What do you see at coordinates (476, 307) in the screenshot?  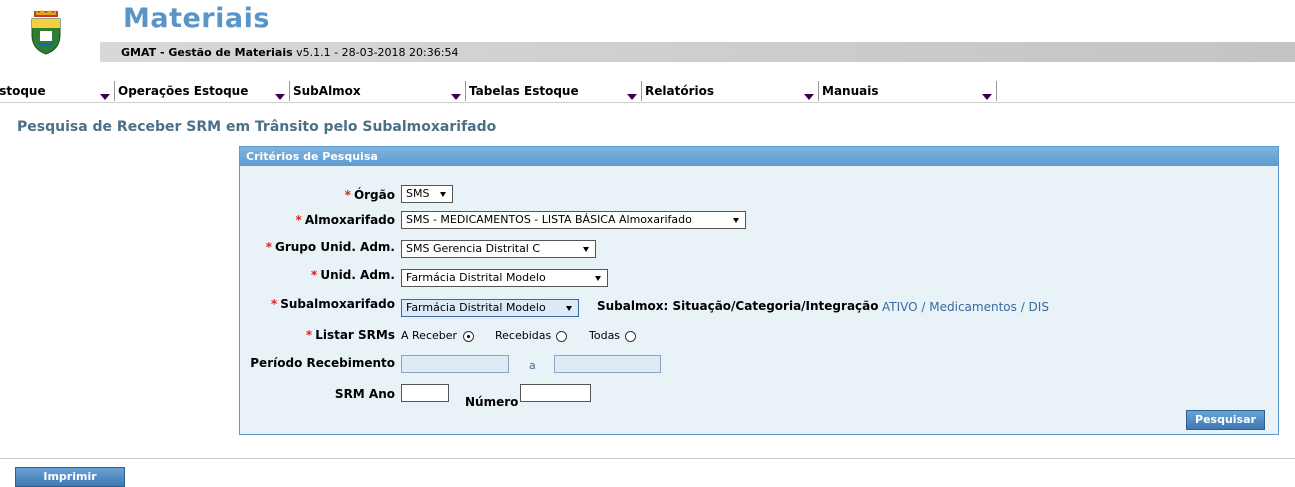 I see `subalmoxarifado-value: Farmácia Distrital Modelo` at bounding box center [476, 307].